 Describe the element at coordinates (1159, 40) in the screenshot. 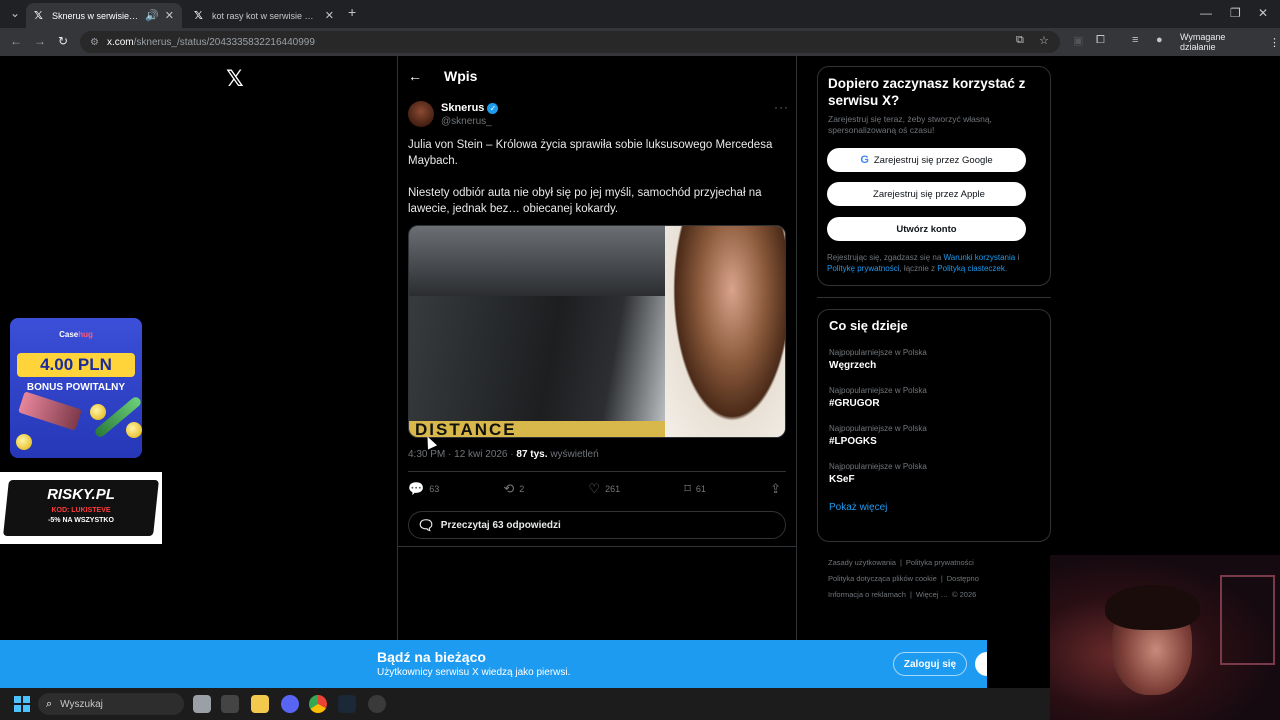

I see `profile-avatar-icon: ●` at that location.